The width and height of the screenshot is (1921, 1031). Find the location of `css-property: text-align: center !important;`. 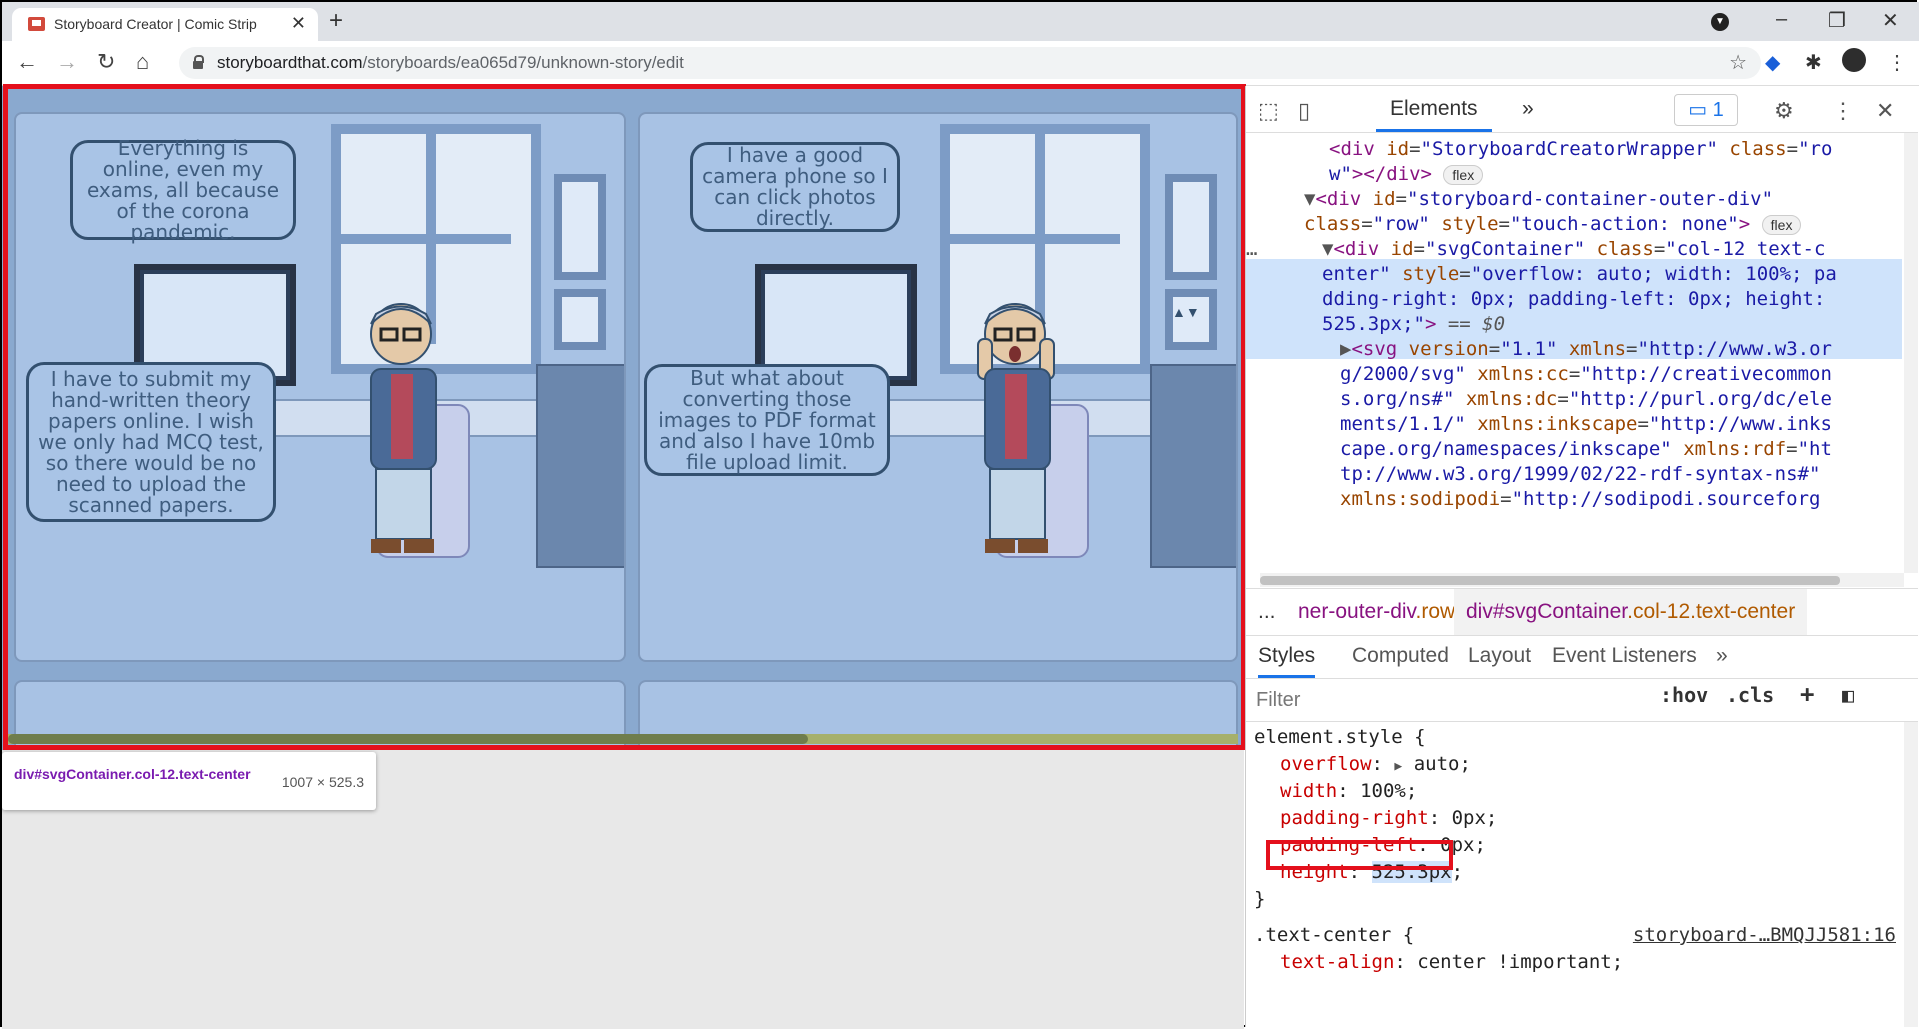

css-property: text-align: center !important; is located at coordinates (1451, 962).